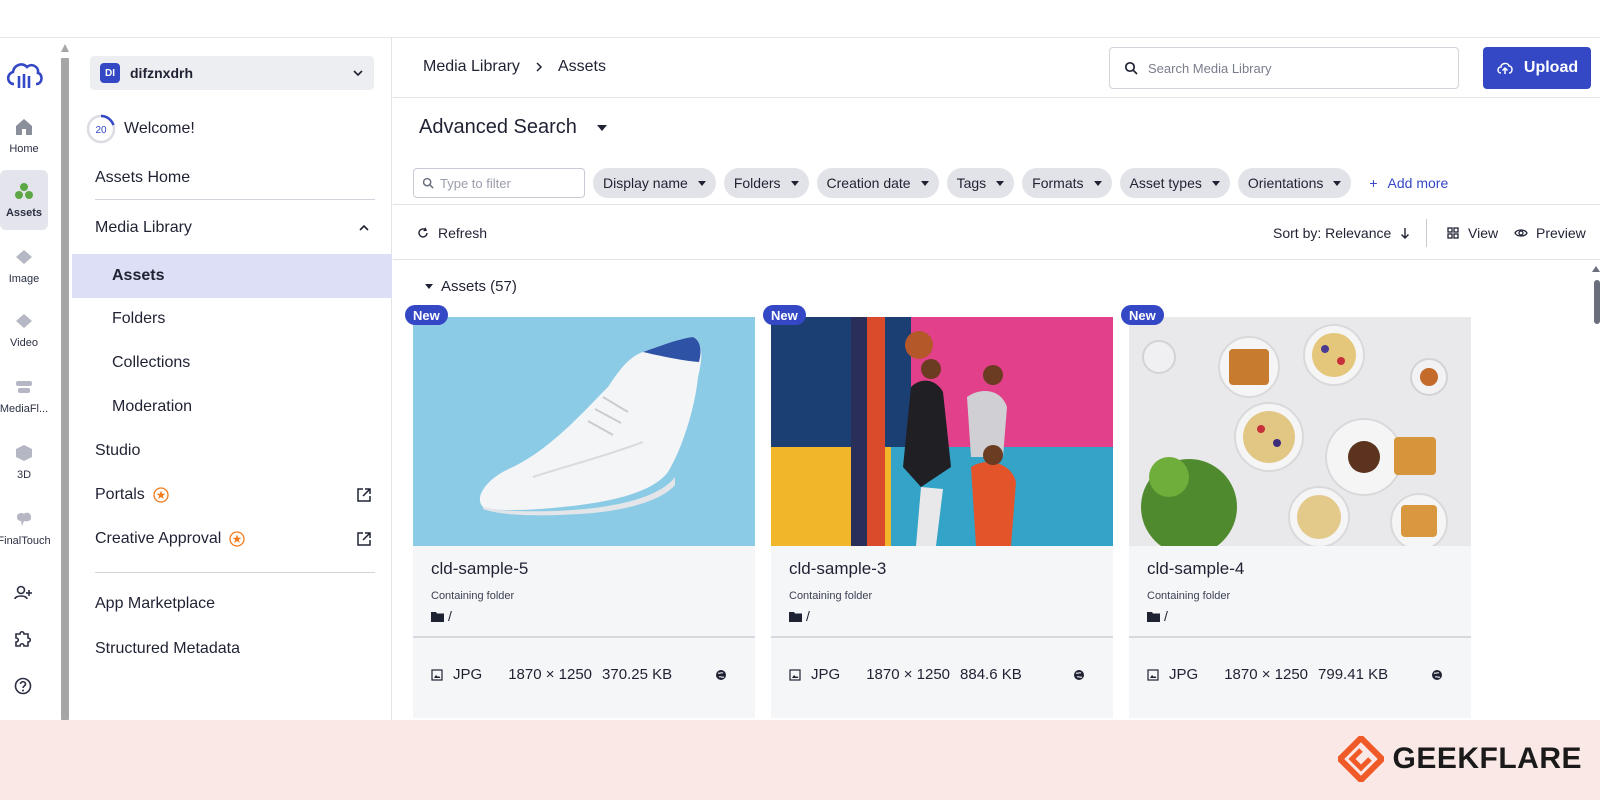 The height and width of the screenshot is (800, 1600). I want to click on filter-chip-creation-date: Creation date, so click(877, 183).